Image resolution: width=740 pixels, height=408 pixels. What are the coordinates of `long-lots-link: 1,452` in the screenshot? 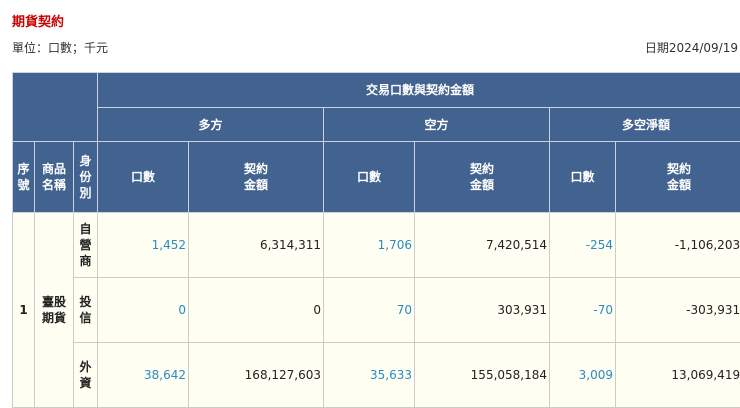 It's located at (143, 245).